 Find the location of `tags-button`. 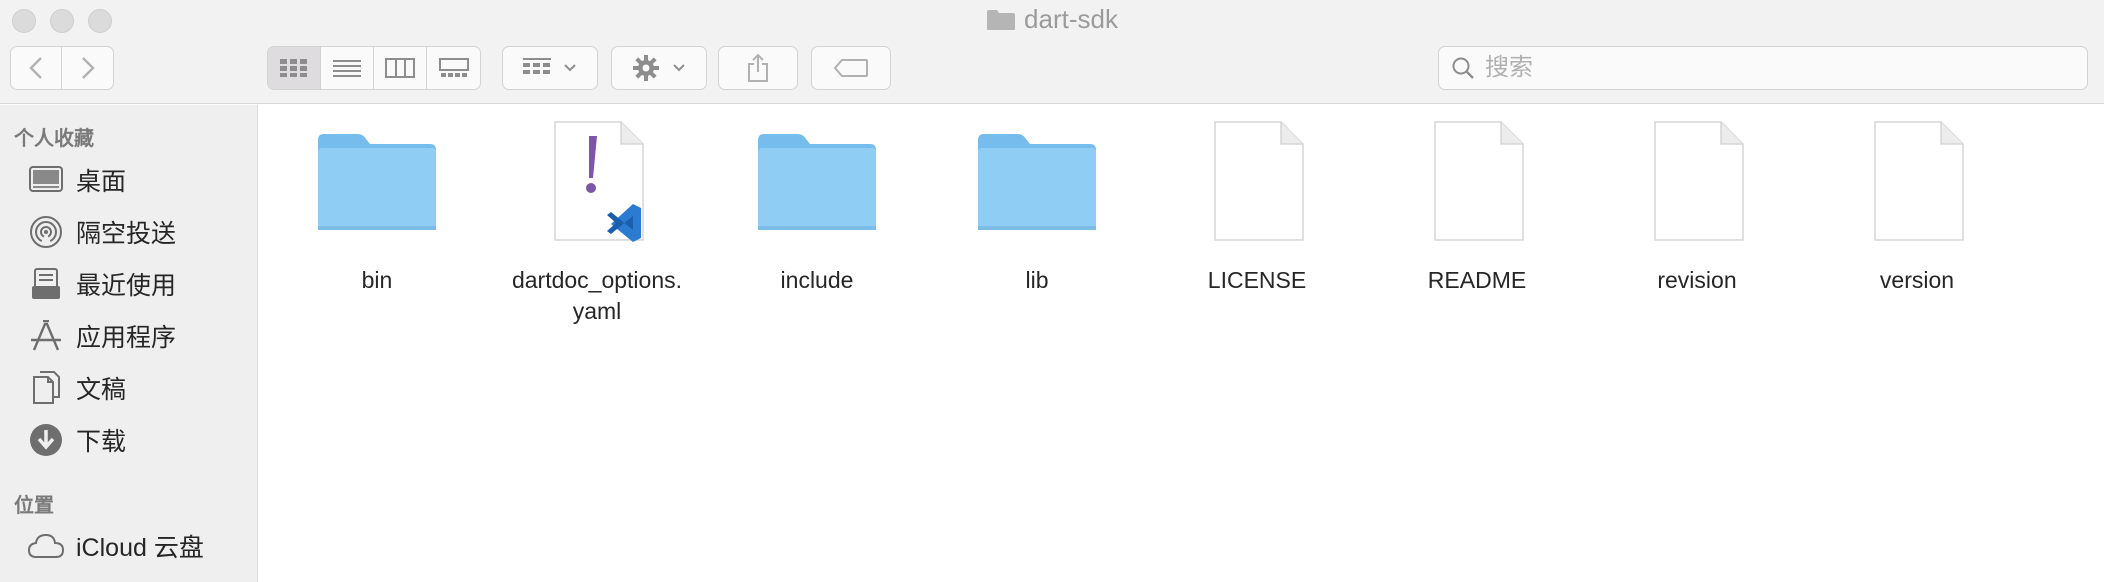

tags-button is located at coordinates (851, 68).